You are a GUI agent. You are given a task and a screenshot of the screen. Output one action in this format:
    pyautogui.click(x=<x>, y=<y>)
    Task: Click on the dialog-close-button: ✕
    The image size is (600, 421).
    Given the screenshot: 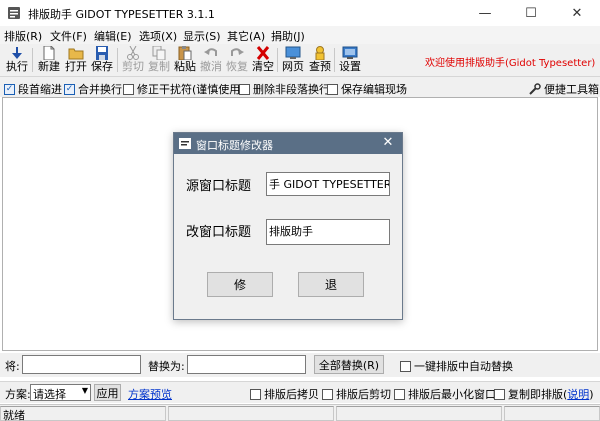 What is the action you would take?
    pyautogui.click(x=388, y=143)
    